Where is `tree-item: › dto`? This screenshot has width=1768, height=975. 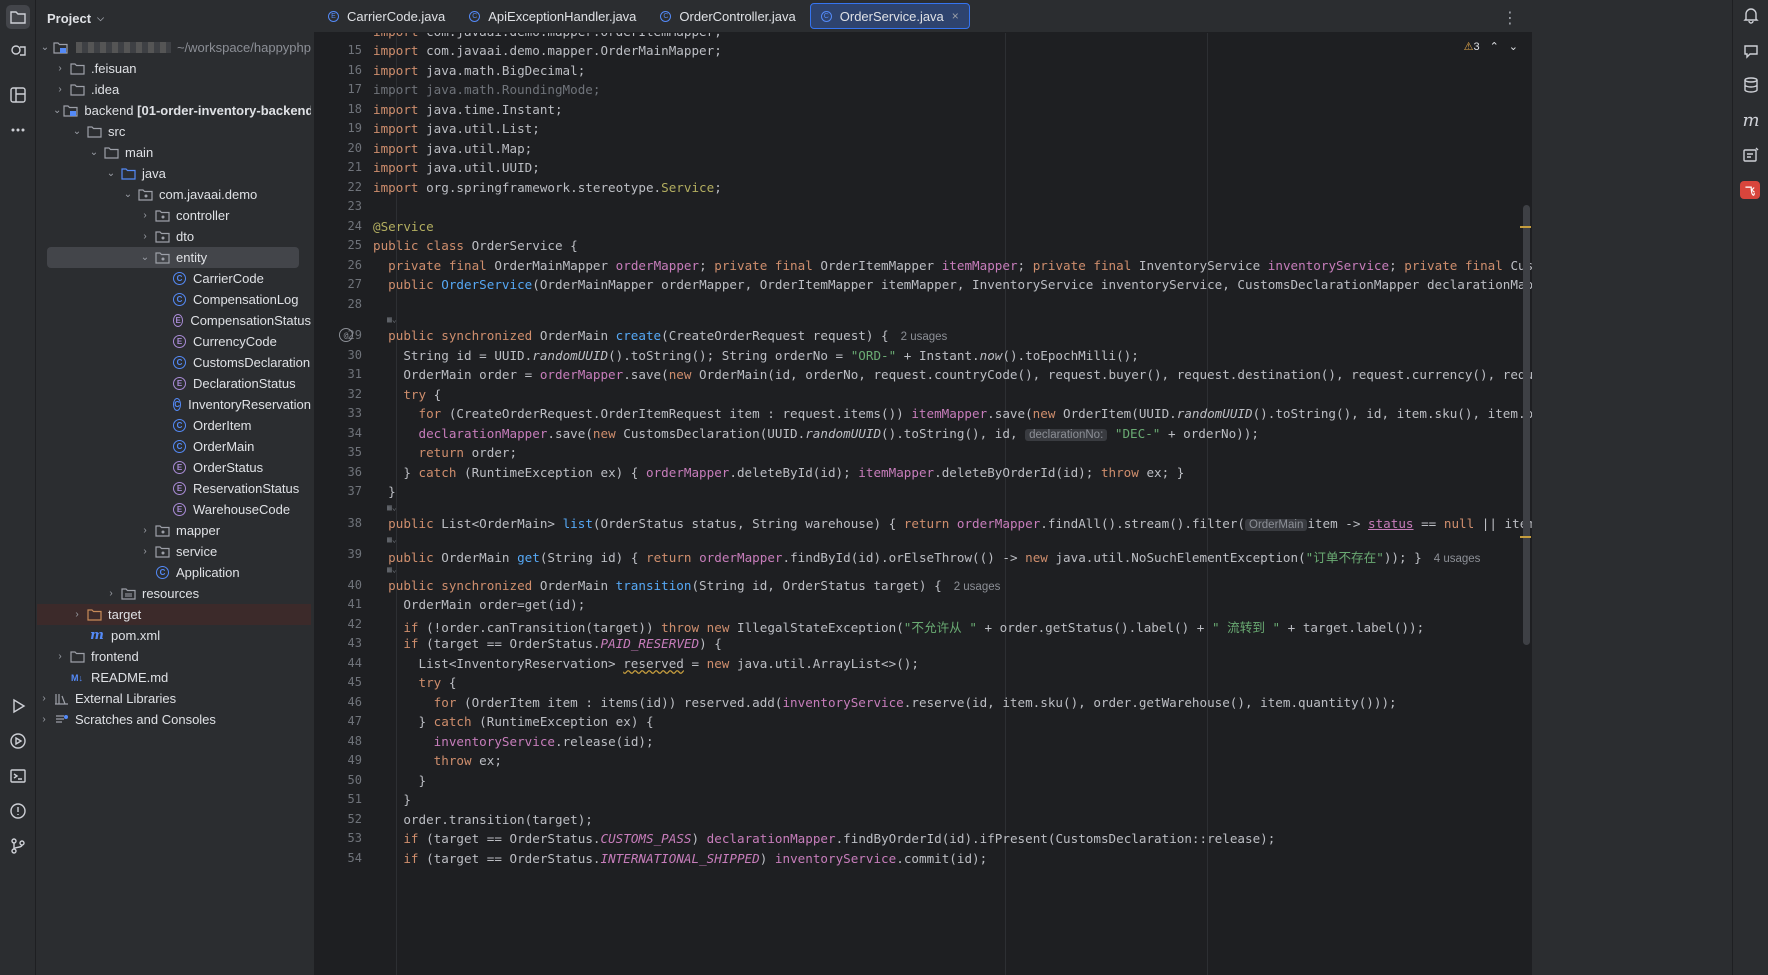
tree-item: › dto is located at coordinates (174, 236).